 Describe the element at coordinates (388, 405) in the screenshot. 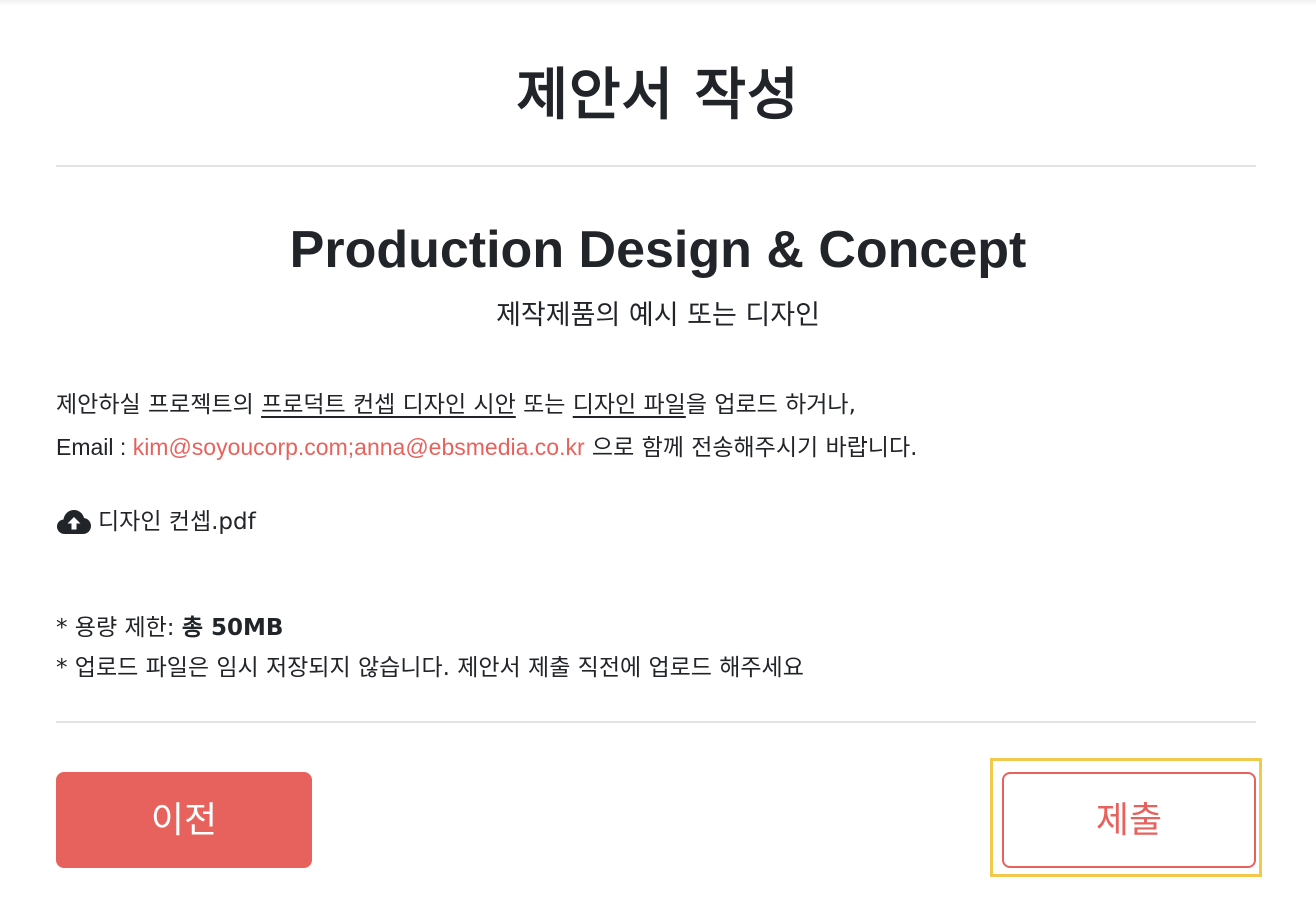

I see `concept-design-link: 프로덕트 컨셉 디자인 시안` at that location.